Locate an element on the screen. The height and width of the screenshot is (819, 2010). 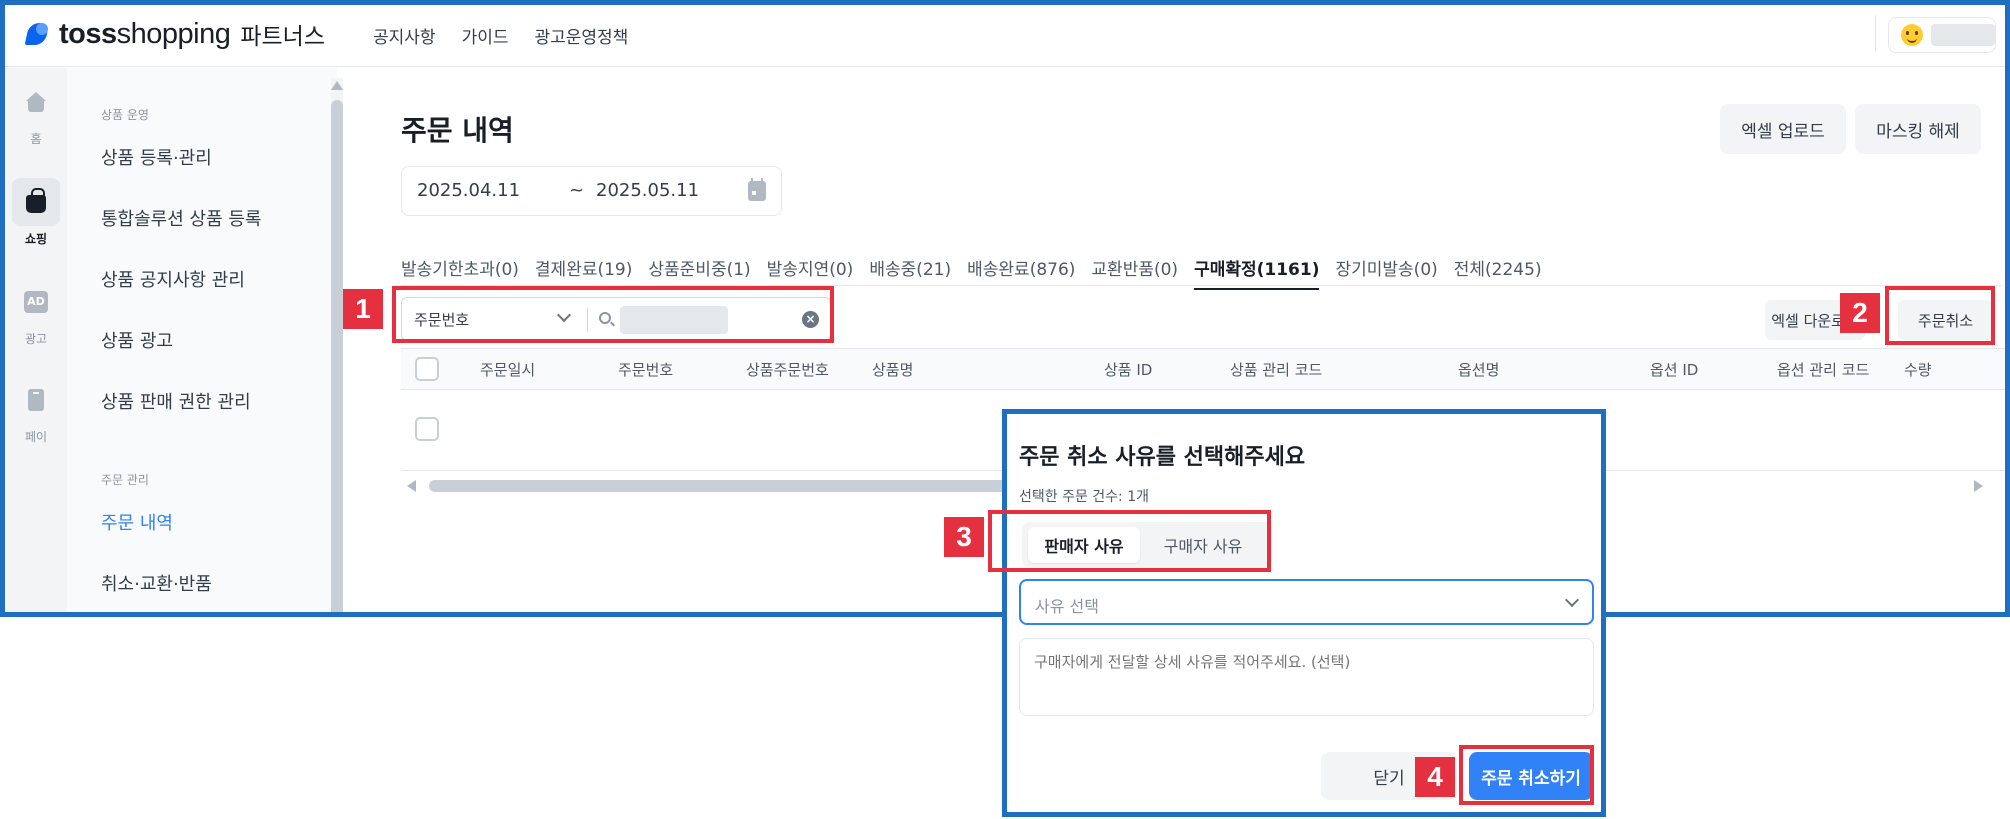
rail-item-home: 홈 is located at coordinates (36, 112).